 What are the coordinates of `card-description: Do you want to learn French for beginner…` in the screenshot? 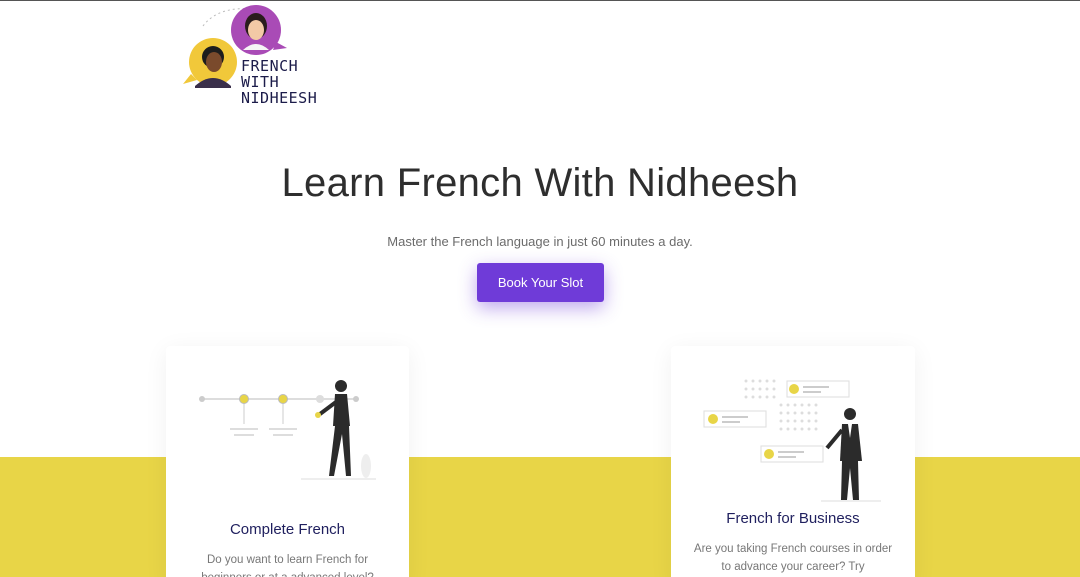 It's located at (287, 565).